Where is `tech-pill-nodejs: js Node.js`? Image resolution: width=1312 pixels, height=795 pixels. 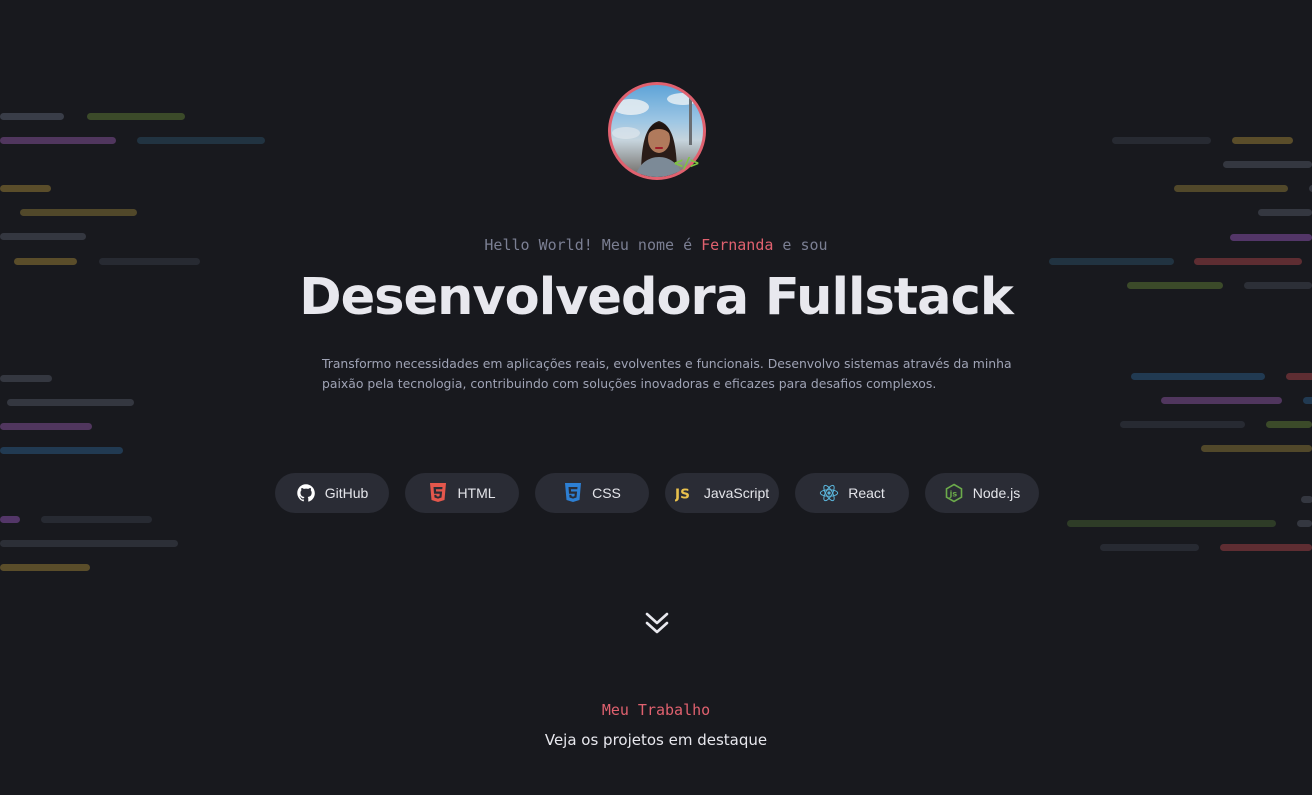
tech-pill-nodejs: js Node.js is located at coordinates (982, 493).